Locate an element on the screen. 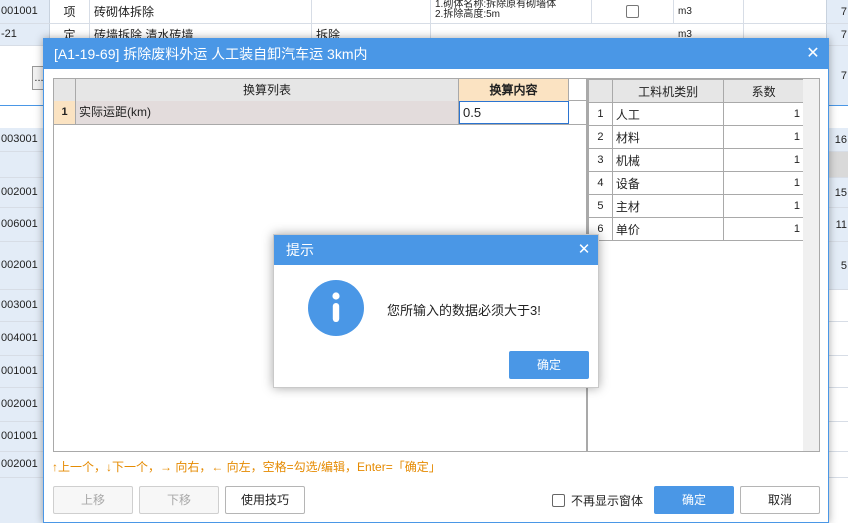 This screenshot has height=523, width=848. row-number: 2 is located at coordinates (600, 137).